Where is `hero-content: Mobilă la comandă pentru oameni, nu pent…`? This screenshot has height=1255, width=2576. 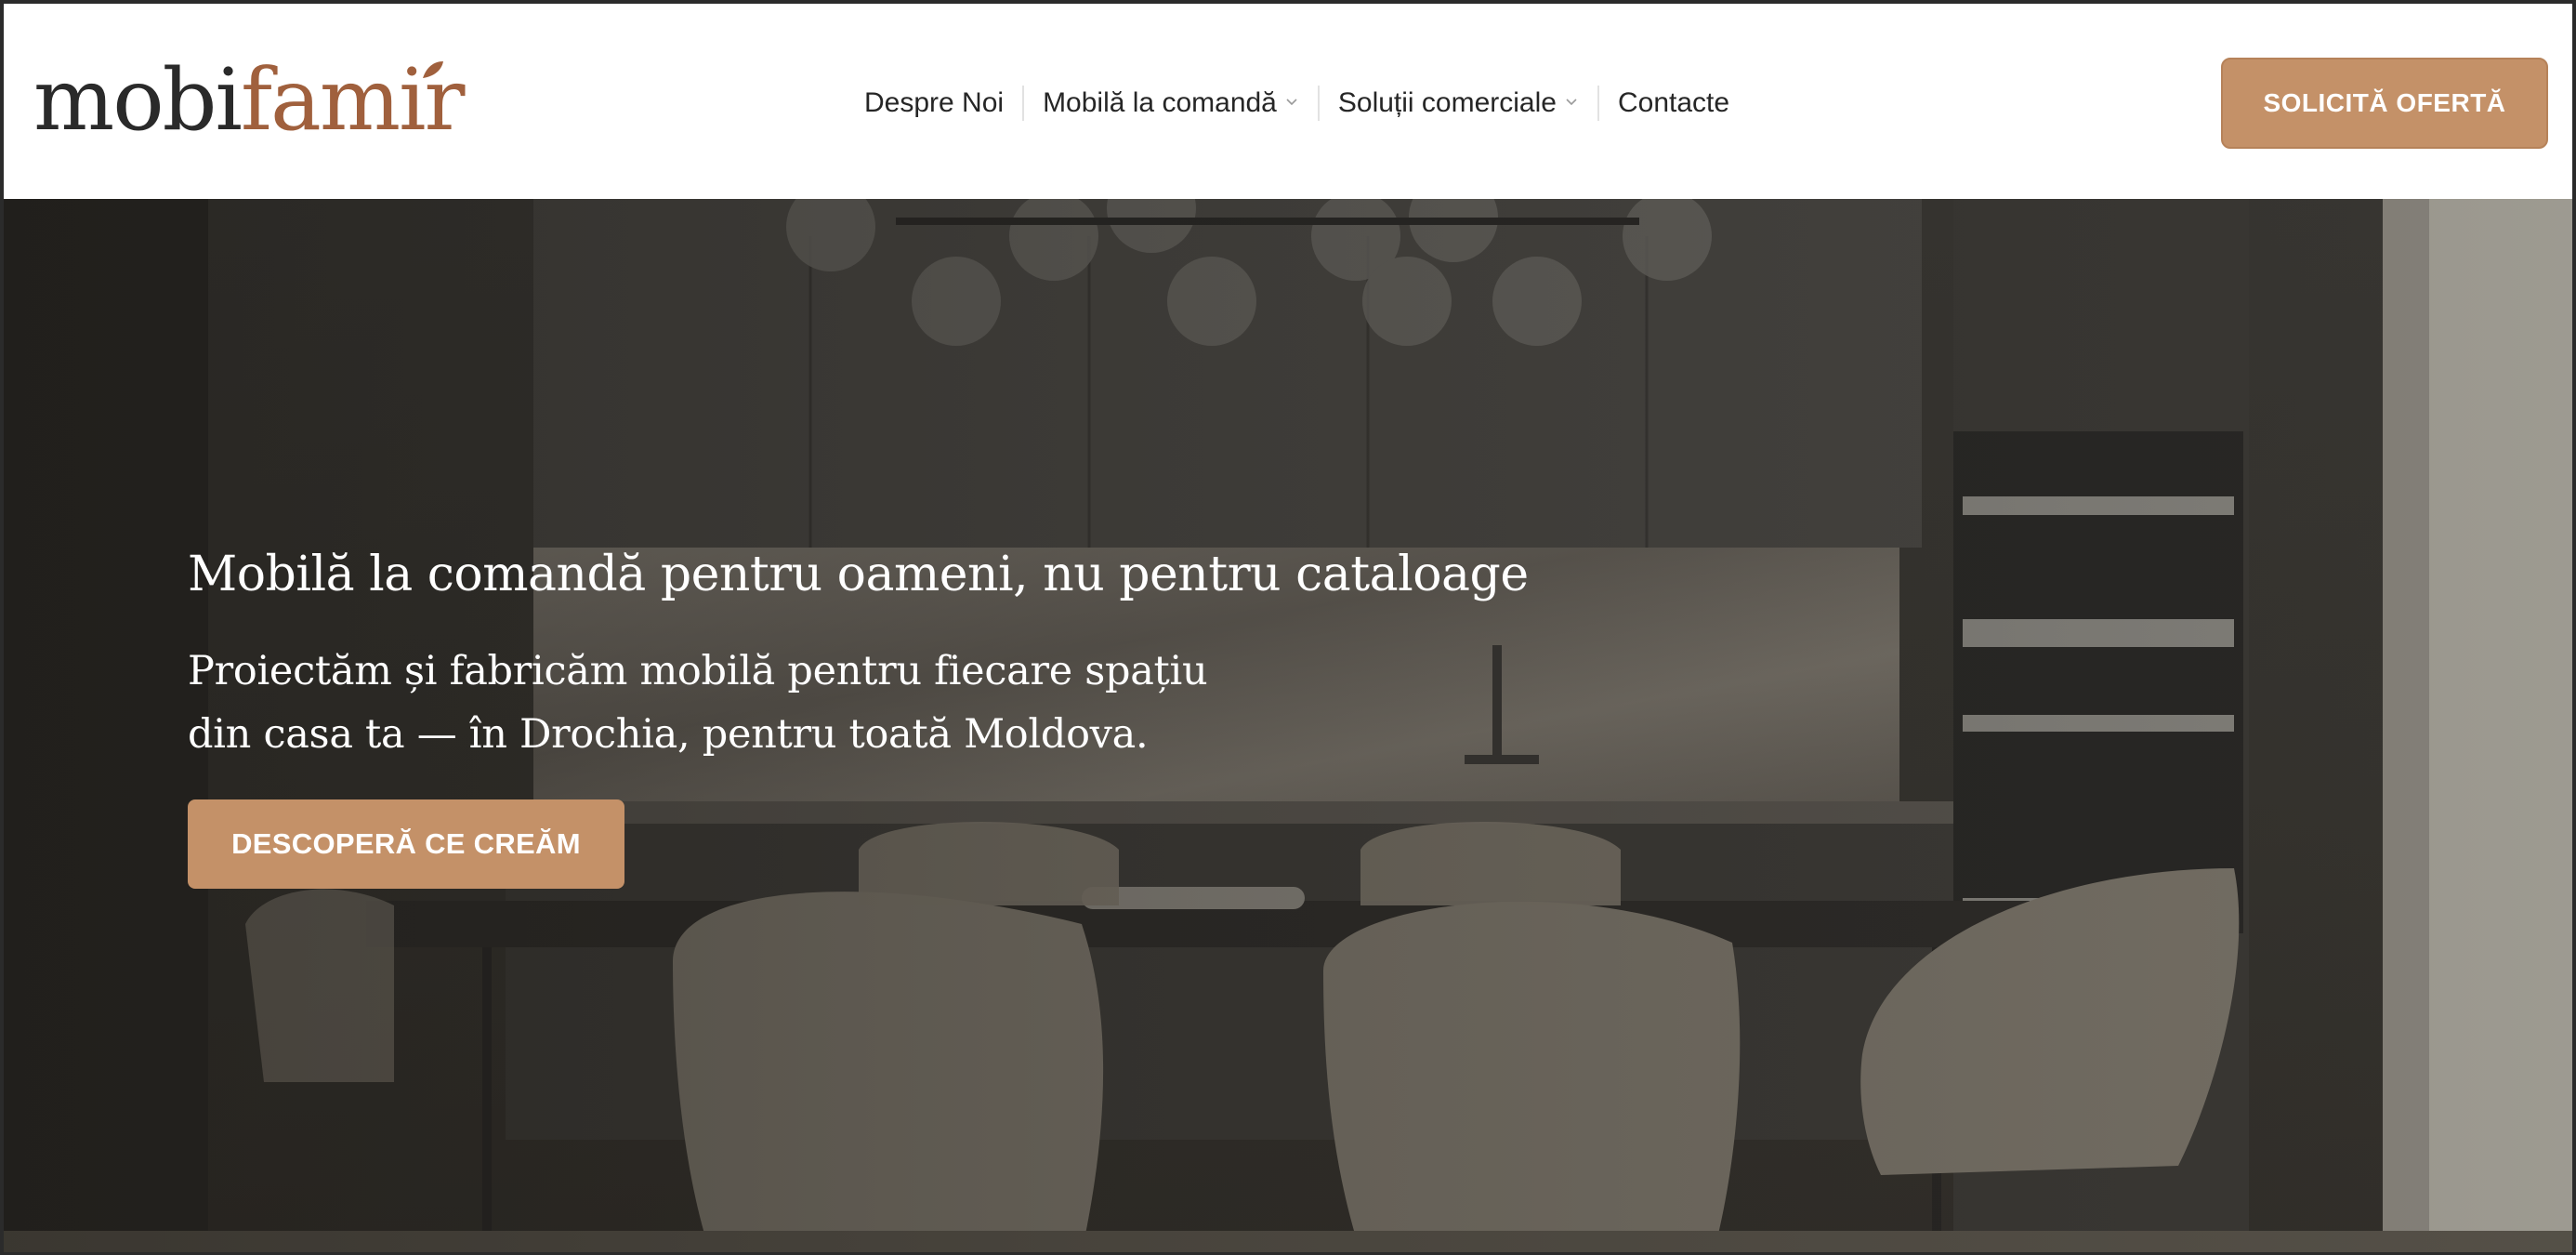 hero-content: Mobilă la comandă pentru oameni, nu pent… is located at coordinates (858, 717).